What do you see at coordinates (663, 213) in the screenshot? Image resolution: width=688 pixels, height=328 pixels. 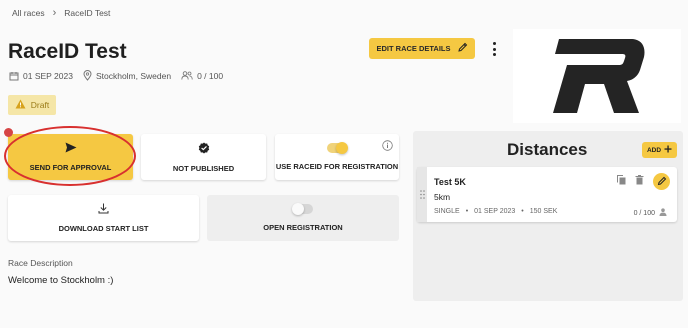 I see `person-icon` at bounding box center [663, 213].